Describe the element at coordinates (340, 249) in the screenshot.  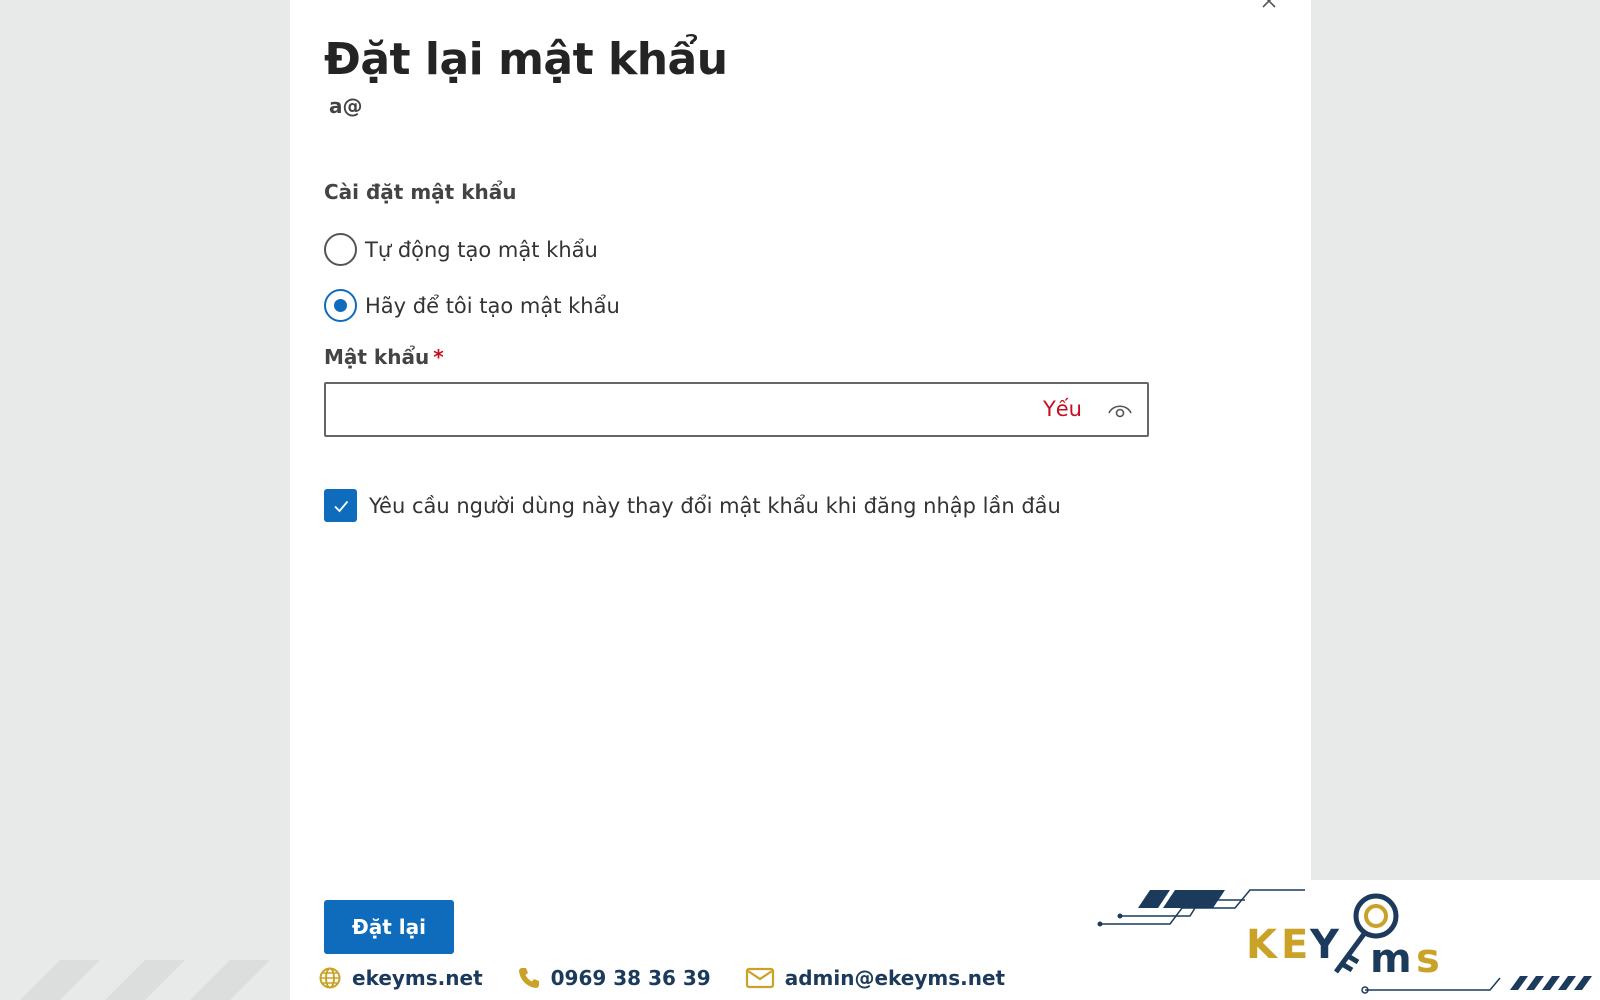
I see `radio-button` at that location.